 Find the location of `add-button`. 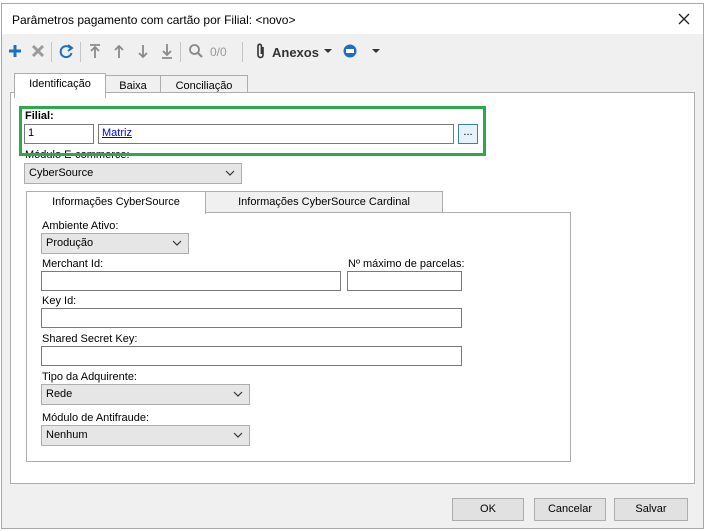

add-button is located at coordinates (15, 51).